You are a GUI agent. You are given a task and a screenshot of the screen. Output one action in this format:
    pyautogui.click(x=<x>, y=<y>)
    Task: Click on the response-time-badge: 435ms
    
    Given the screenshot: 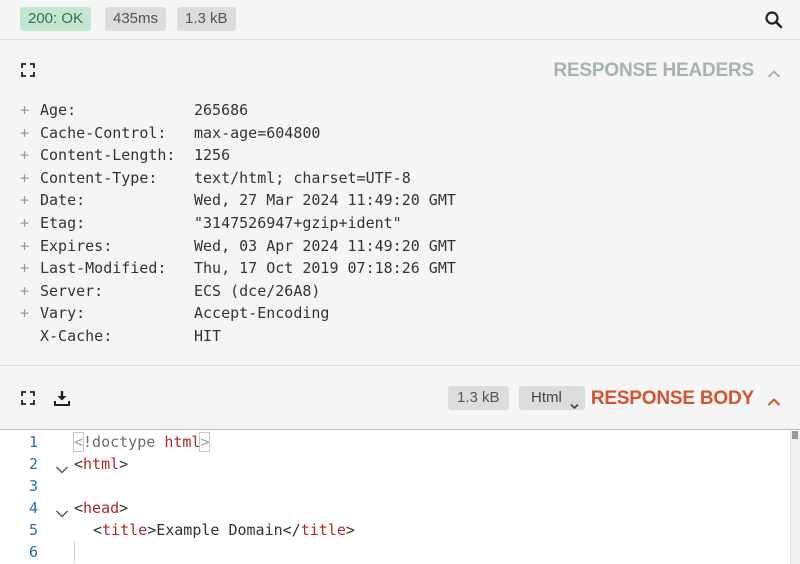 What is the action you would take?
    pyautogui.click(x=136, y=19)
    